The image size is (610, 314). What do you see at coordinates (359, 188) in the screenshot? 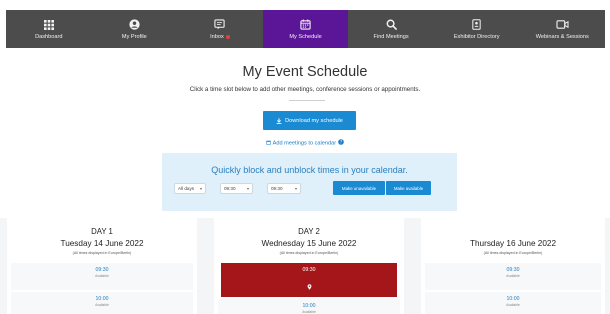
I see `make-unavailable-button: Make unavailable` at bounding box center [359, 188].